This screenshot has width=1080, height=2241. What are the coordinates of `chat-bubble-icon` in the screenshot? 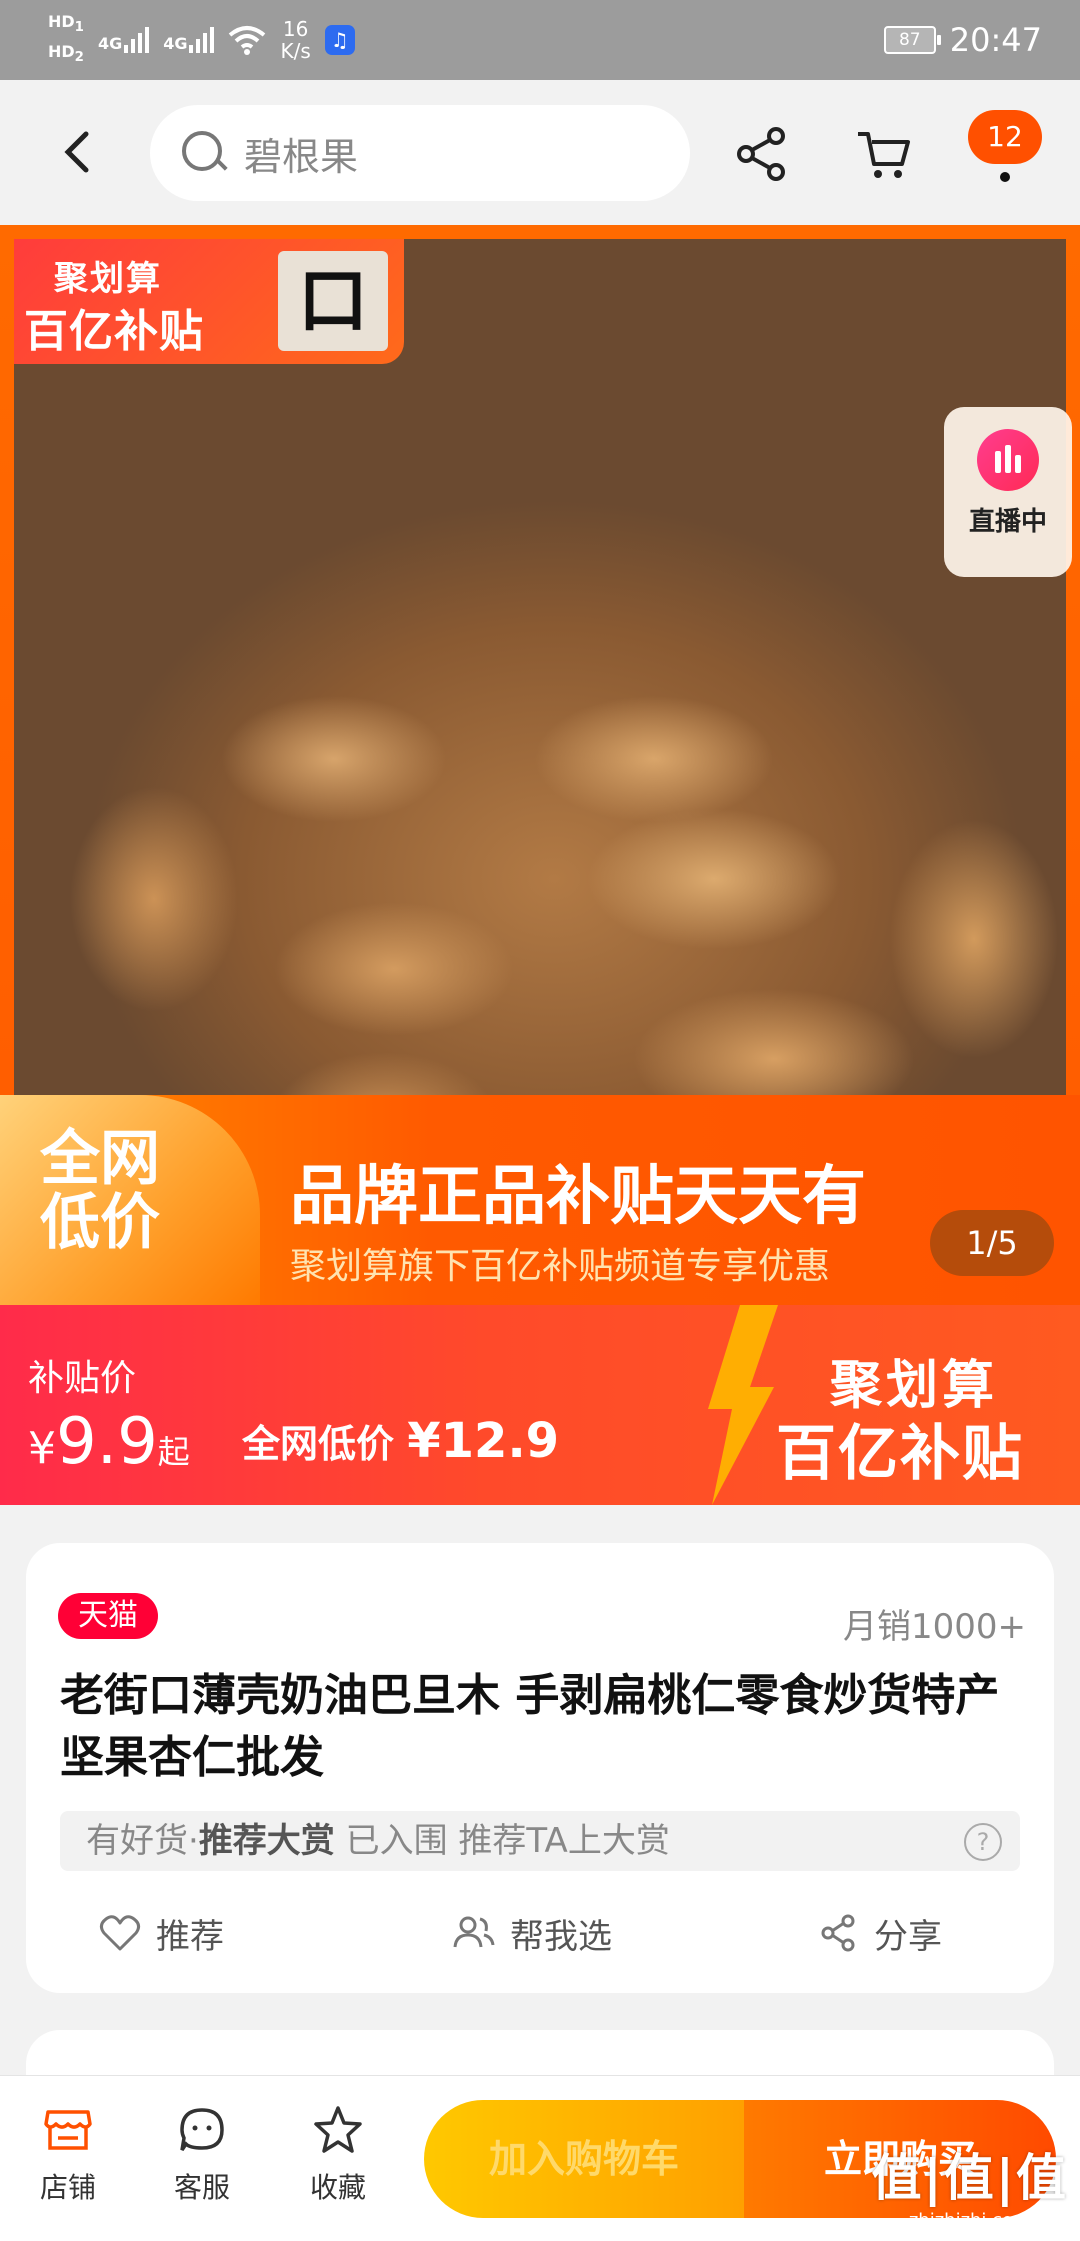 It's located at (202, 2129).